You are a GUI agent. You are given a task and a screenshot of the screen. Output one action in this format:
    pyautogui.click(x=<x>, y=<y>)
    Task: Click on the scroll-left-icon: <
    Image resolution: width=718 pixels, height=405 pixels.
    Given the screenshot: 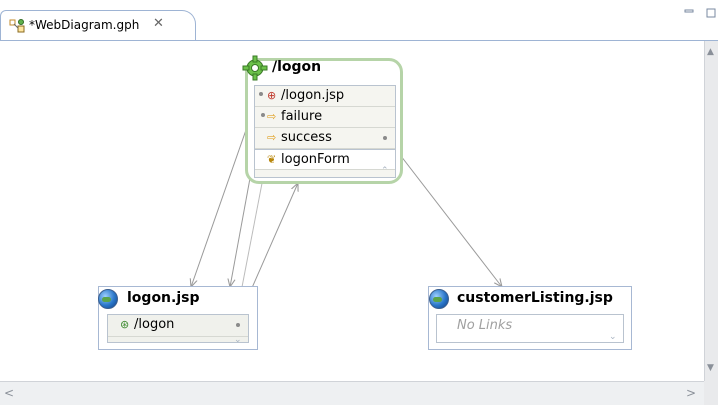 What is the action you would take?
    pyautogui.click(x=9, y=393)
    